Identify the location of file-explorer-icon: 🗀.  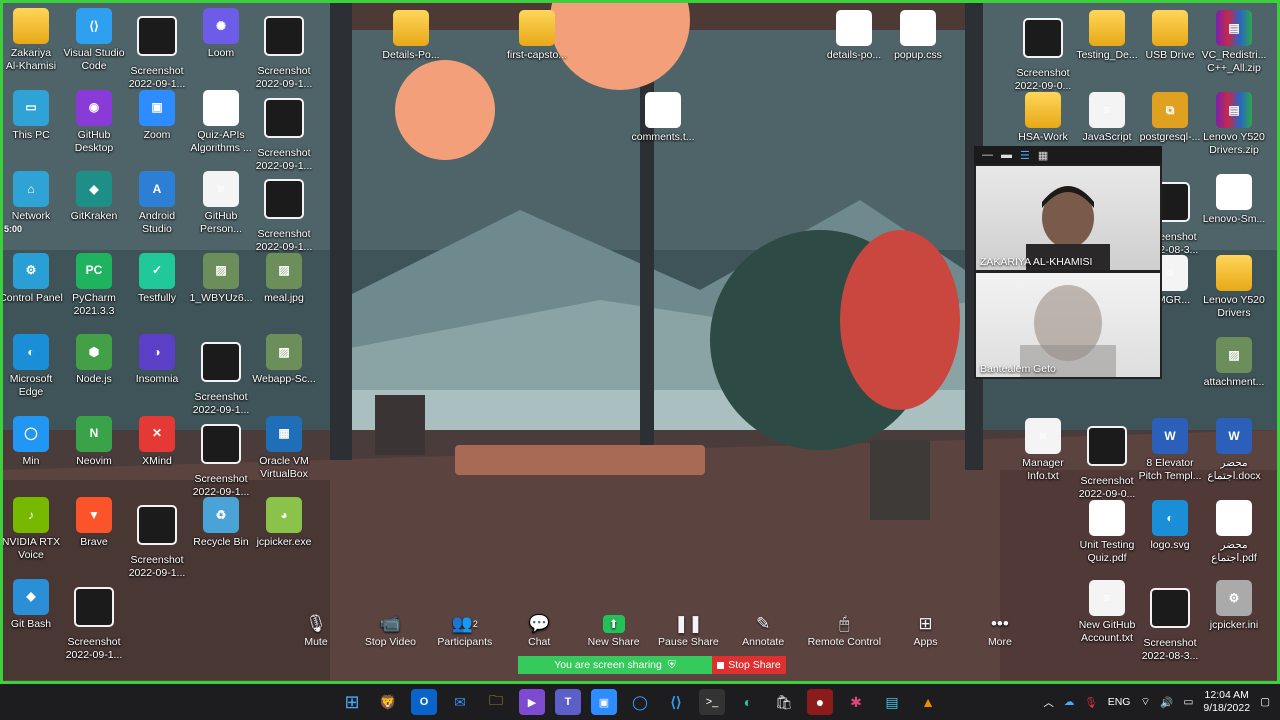
(496, 702).